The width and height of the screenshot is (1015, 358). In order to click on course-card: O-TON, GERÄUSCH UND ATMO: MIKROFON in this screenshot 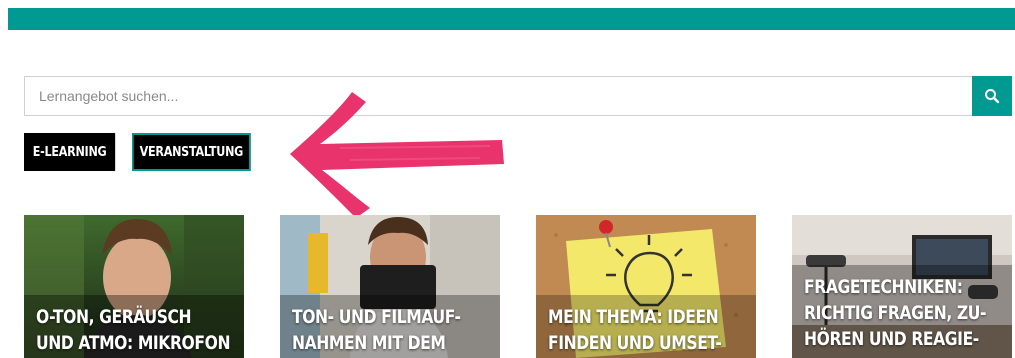, I will do `click(134, 286)`.